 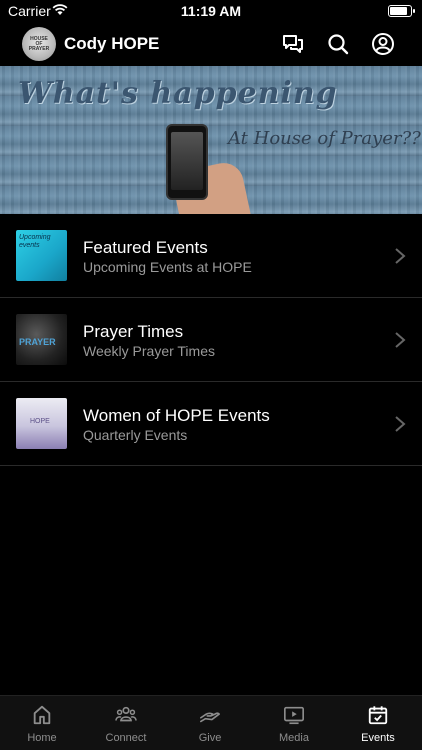 What do you see at coordinates (37, 342) in the screenshot?
I see `thumbnail-text: PRAYER` at bounding box center [37, 342].